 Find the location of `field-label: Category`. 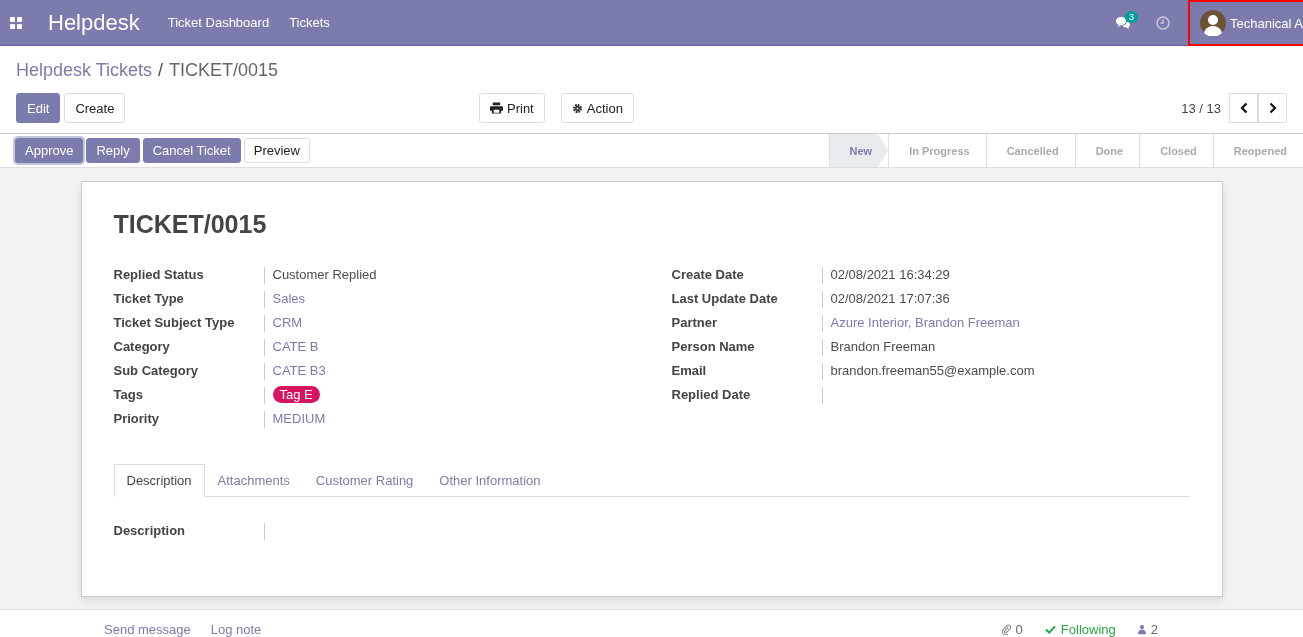

field-label: Category is located at coordinates (142, 347).